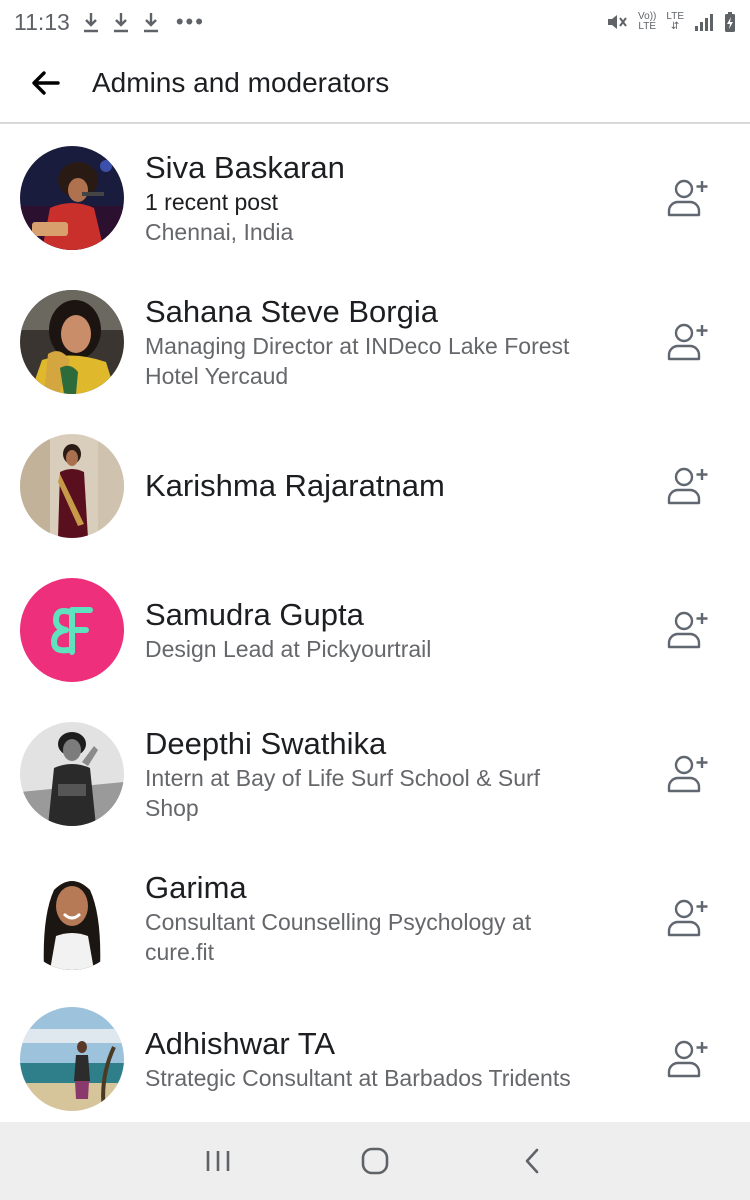  I want to click on status-left: 11:13 •••, so click(109, 22).